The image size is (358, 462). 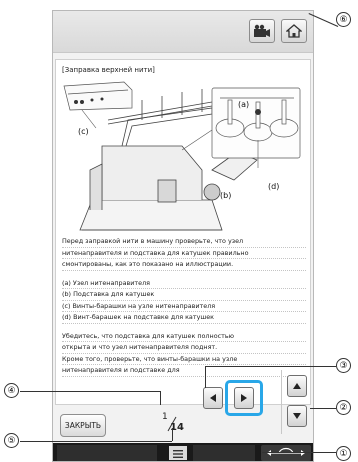 What do you see at coordinates (183, 32) in the screenshot?
I see `header-bar` at bounding box center [183, 32].